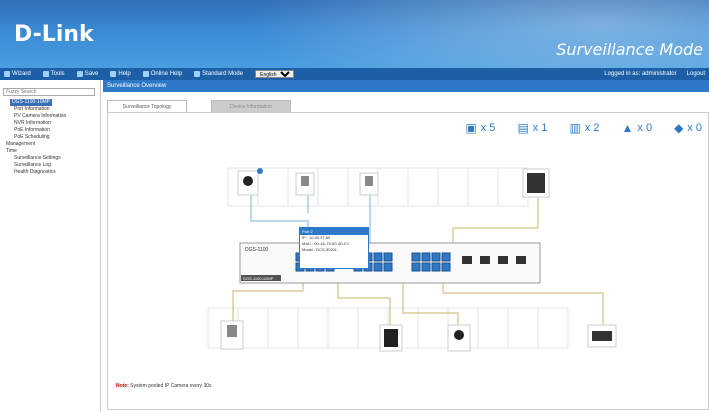 This screenshot has height=412, width=709. Describe the element at coordinates (160, 74) in the screenshot. I see `online-help-button: Online Help` at that location.